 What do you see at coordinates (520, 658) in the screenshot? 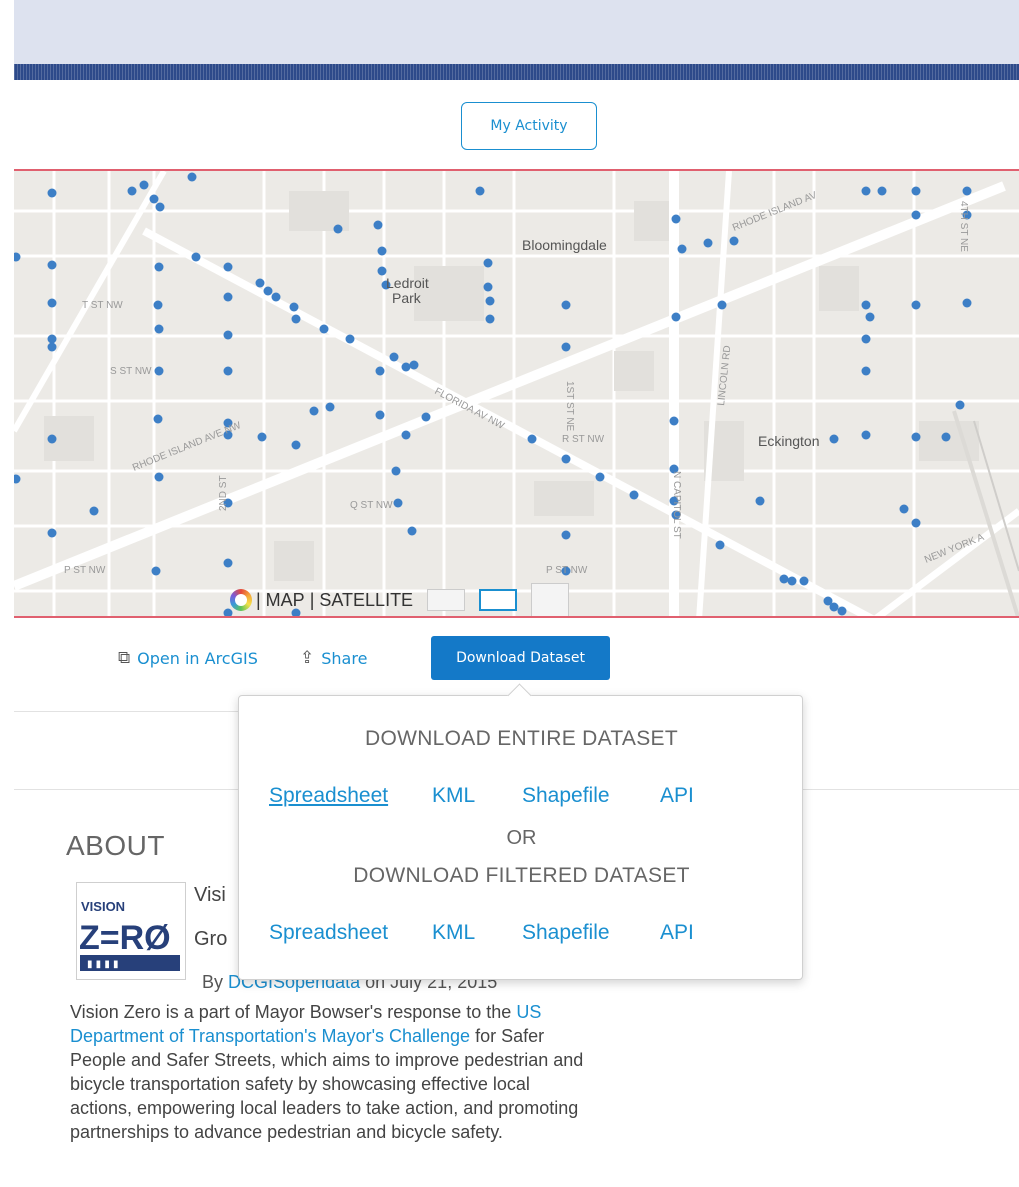
I see `download-dataset-button: Download Dataset` at bounding box center [520, 658].